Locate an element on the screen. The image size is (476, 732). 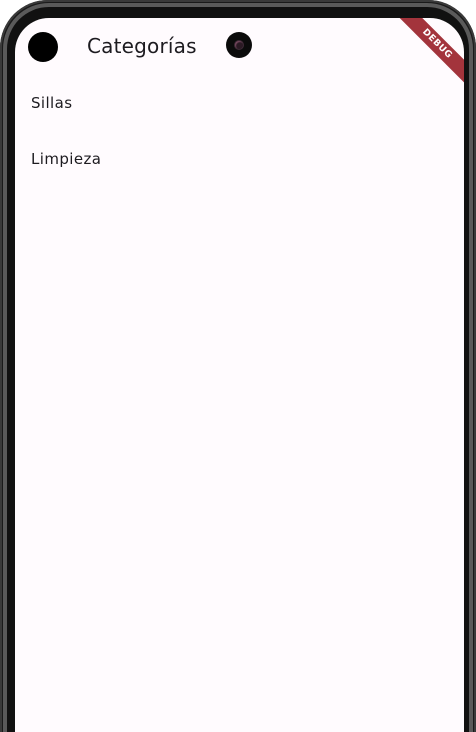
list-item-label: Sillas is located at coordinates (52, 103).